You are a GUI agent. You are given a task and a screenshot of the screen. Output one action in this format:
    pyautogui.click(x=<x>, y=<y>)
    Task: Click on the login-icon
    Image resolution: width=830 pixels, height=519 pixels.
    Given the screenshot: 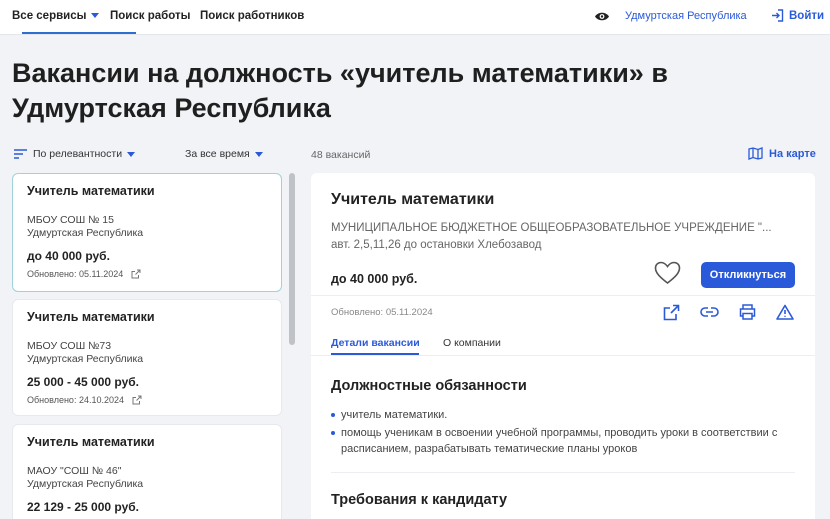 What is the action you would take?
    pyautogui.click(x=778, y=15)
    